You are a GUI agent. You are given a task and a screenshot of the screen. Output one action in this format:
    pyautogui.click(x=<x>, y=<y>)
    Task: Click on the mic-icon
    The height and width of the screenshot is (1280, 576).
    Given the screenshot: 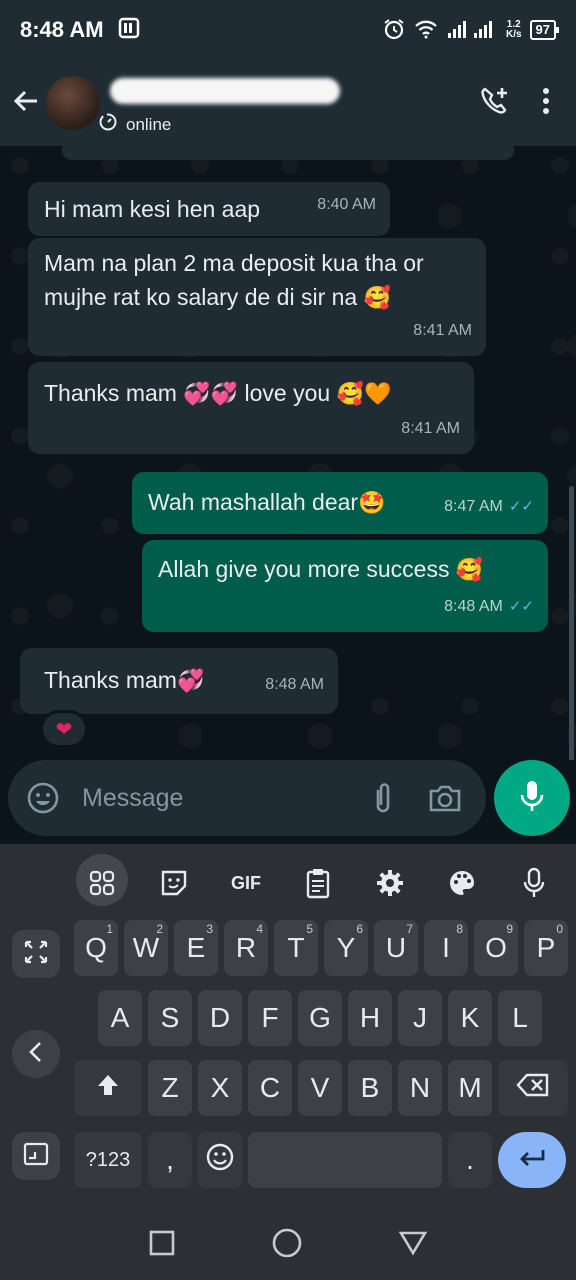 What is the action you would take?
    pyautogui.click(x=532, y=798)
    